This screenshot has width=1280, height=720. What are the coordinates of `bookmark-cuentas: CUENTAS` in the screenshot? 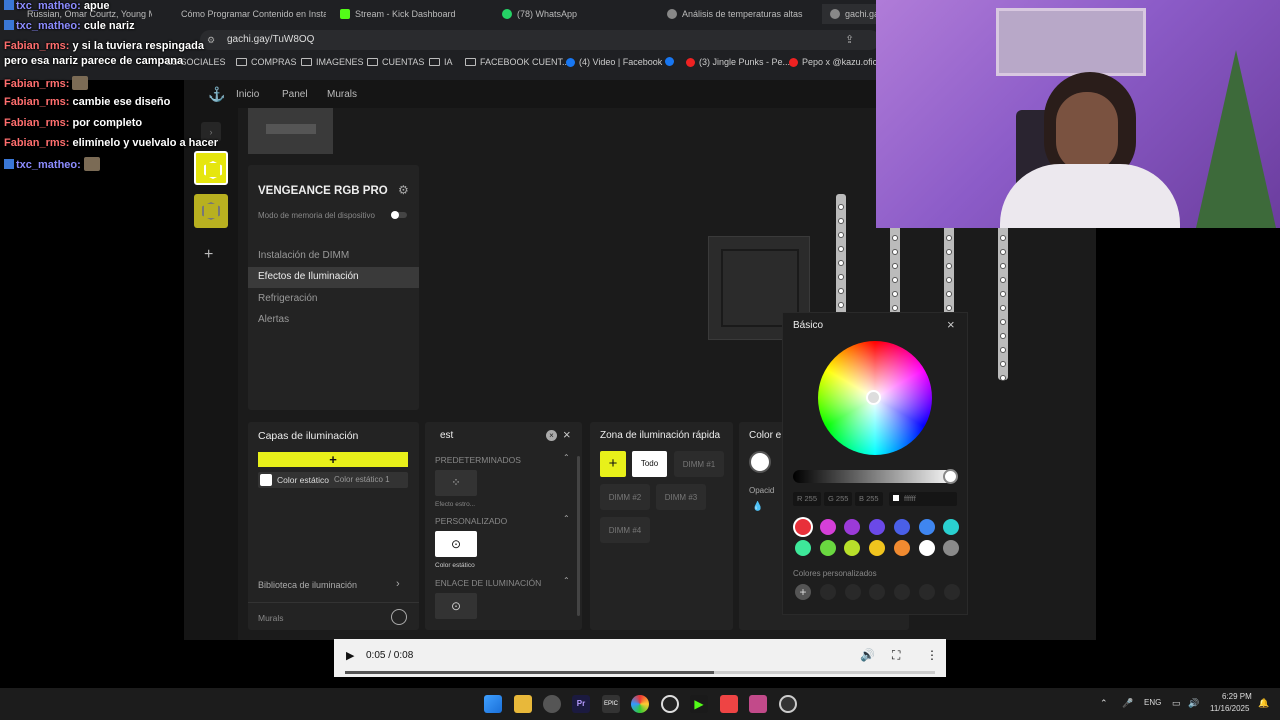 It's located at (395, 62).